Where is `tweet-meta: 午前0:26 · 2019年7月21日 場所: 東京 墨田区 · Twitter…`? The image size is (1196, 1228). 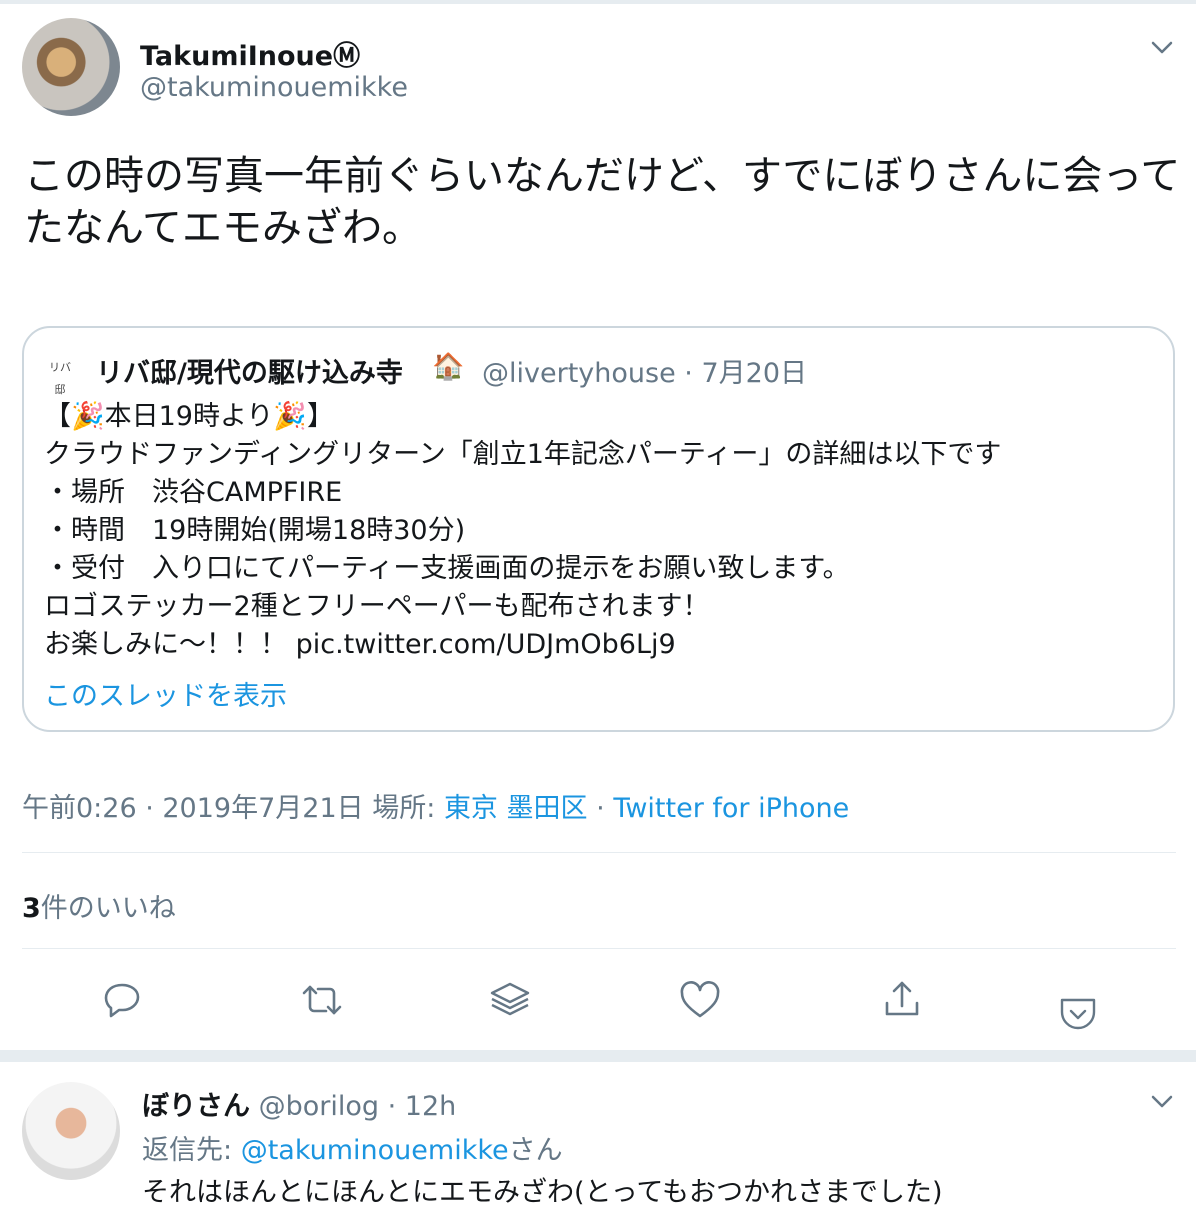
tweet-meta: 午前0:26 · 2019年7月21日 場所: 東京 墨田区 · Twitter… is located at coordinates (435, 805).